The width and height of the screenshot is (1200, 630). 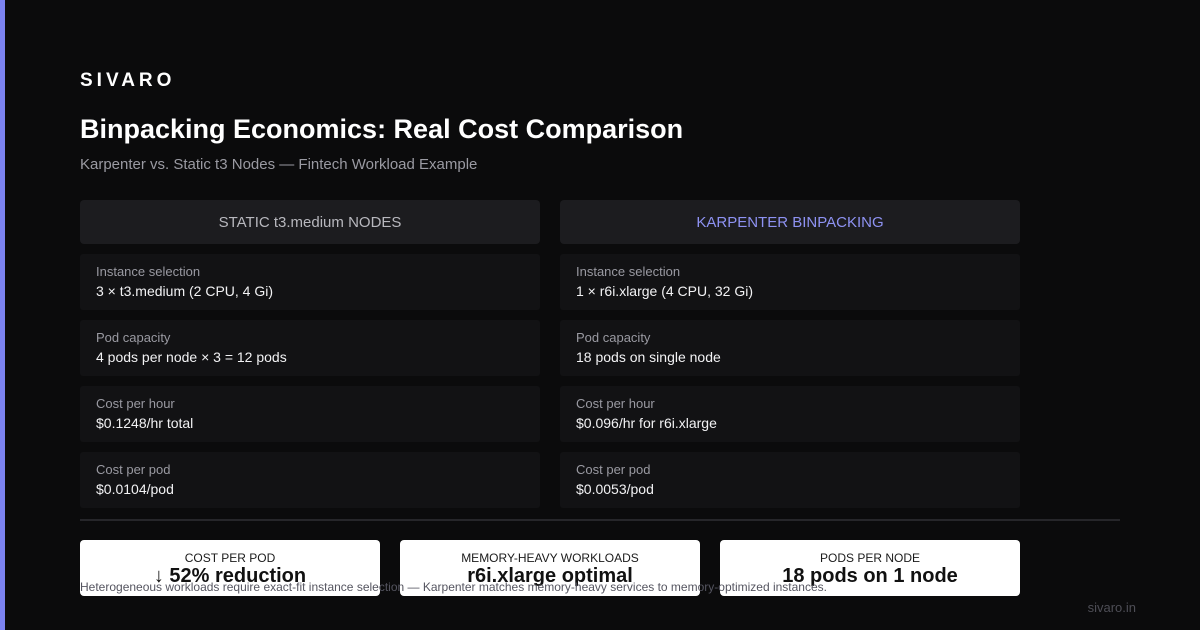 I want to click on karpenter-pod-capacity-row: Pod capacity 18 pods on single node, so click(x=790, y=348).